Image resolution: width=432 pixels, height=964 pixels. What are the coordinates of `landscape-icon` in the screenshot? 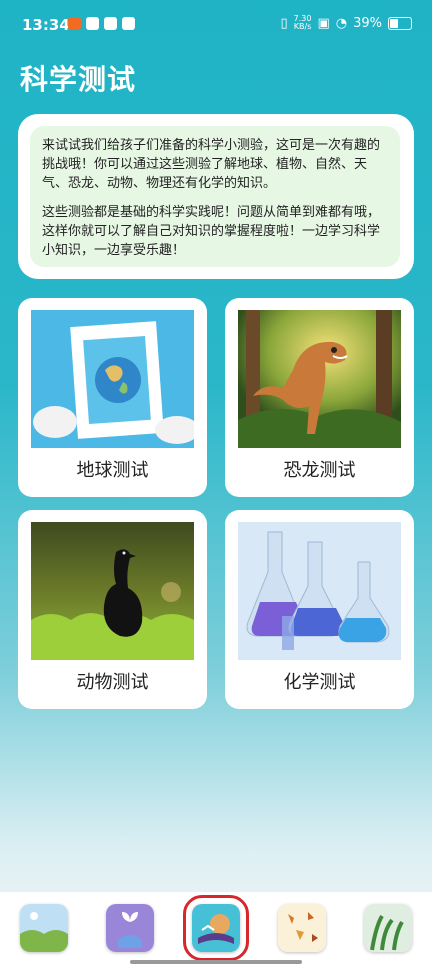 It's located at (44, 928).